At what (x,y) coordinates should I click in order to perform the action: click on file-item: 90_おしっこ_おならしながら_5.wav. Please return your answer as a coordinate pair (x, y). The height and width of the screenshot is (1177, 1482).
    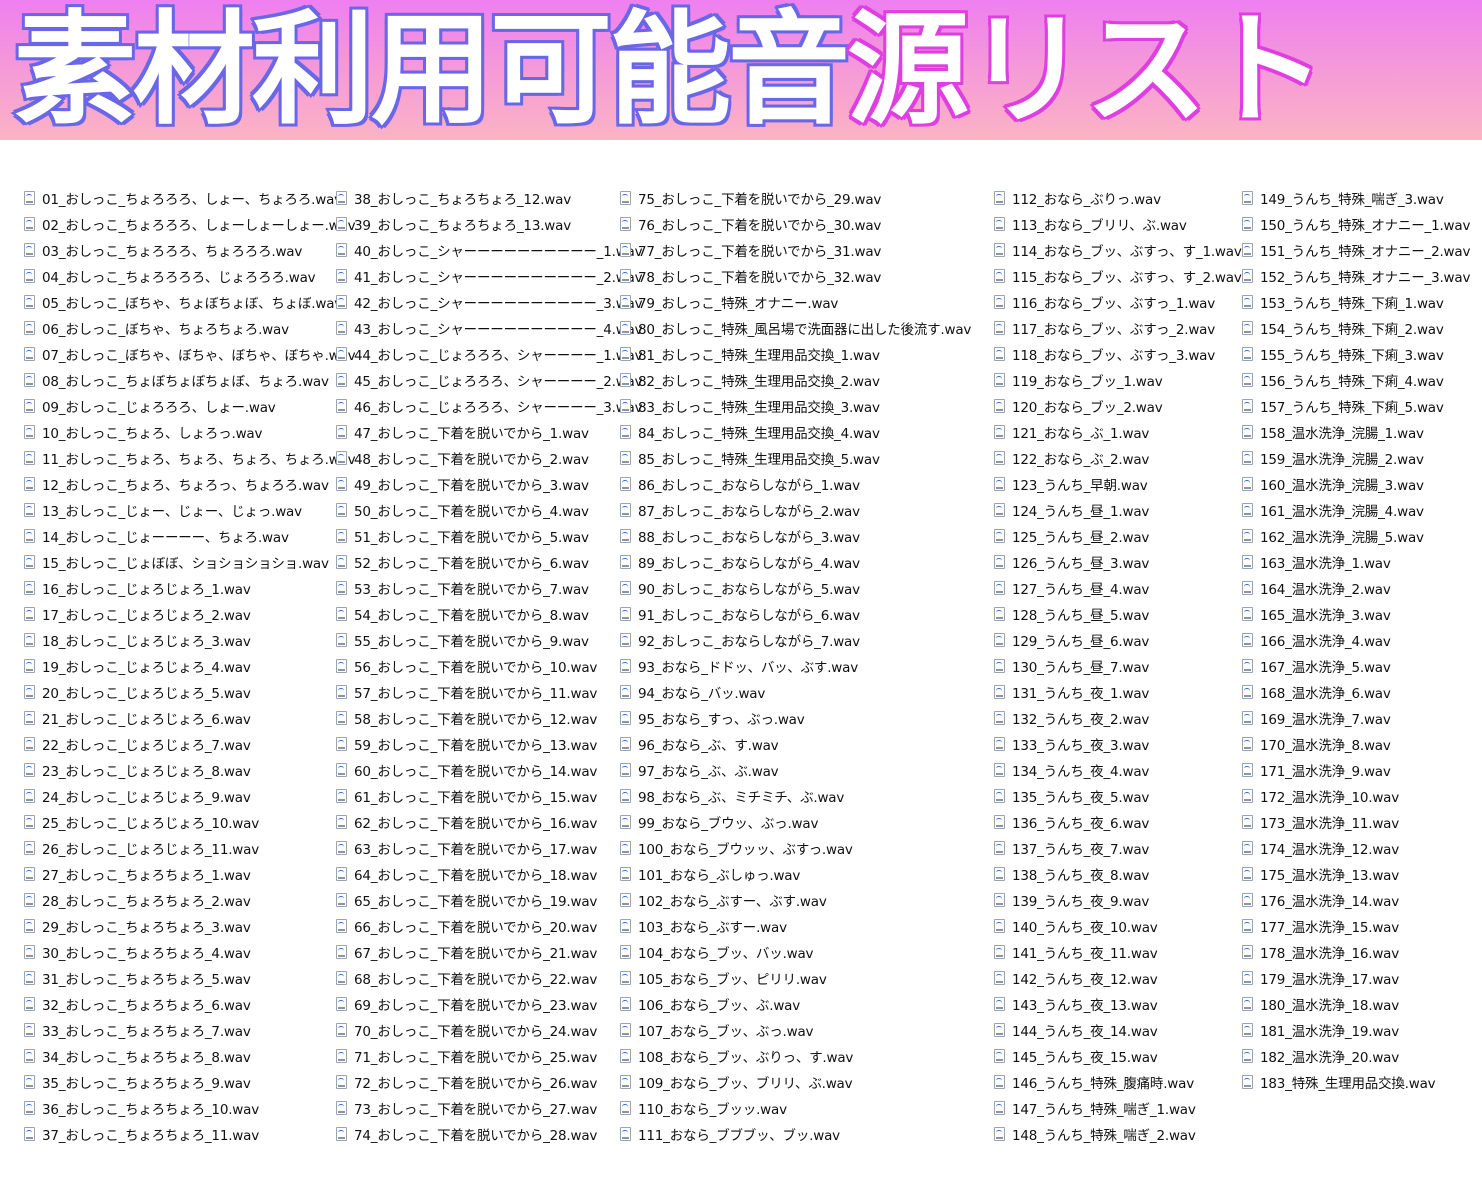
    Looking at the image, I should click on (795, 588).